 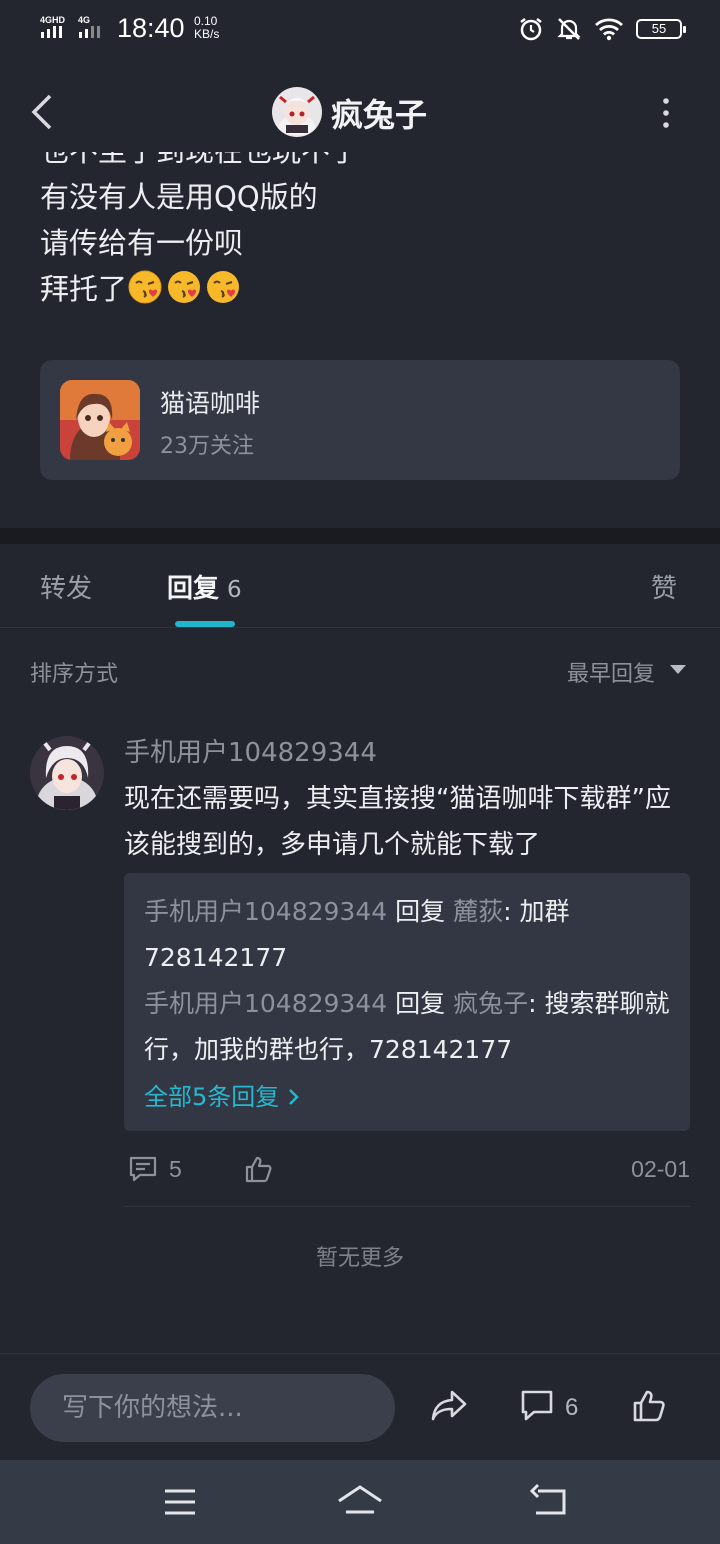 What do you see at coordinates (360, 420) in the screenshot?
I see `forum-card: 猫语咖啡 23万关注` at bounding box center [360, 420].